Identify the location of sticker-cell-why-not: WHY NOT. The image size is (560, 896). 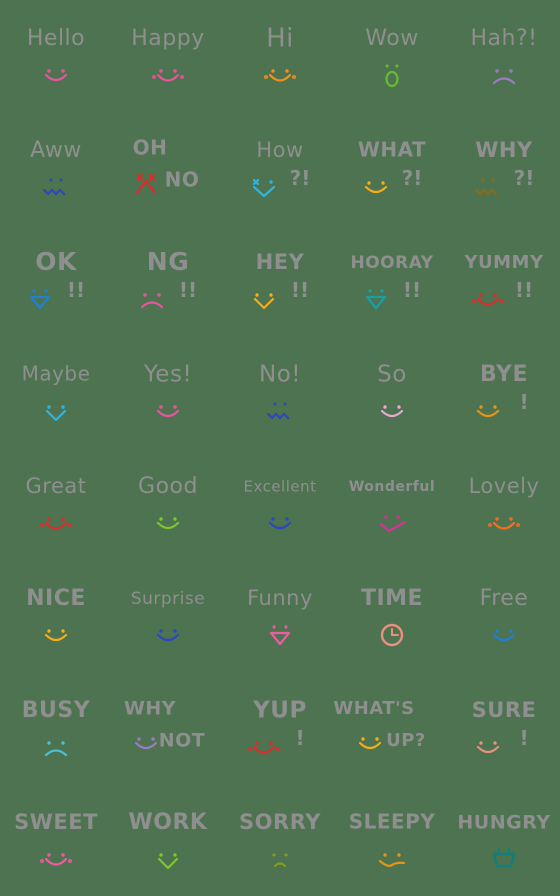
(168, 728).